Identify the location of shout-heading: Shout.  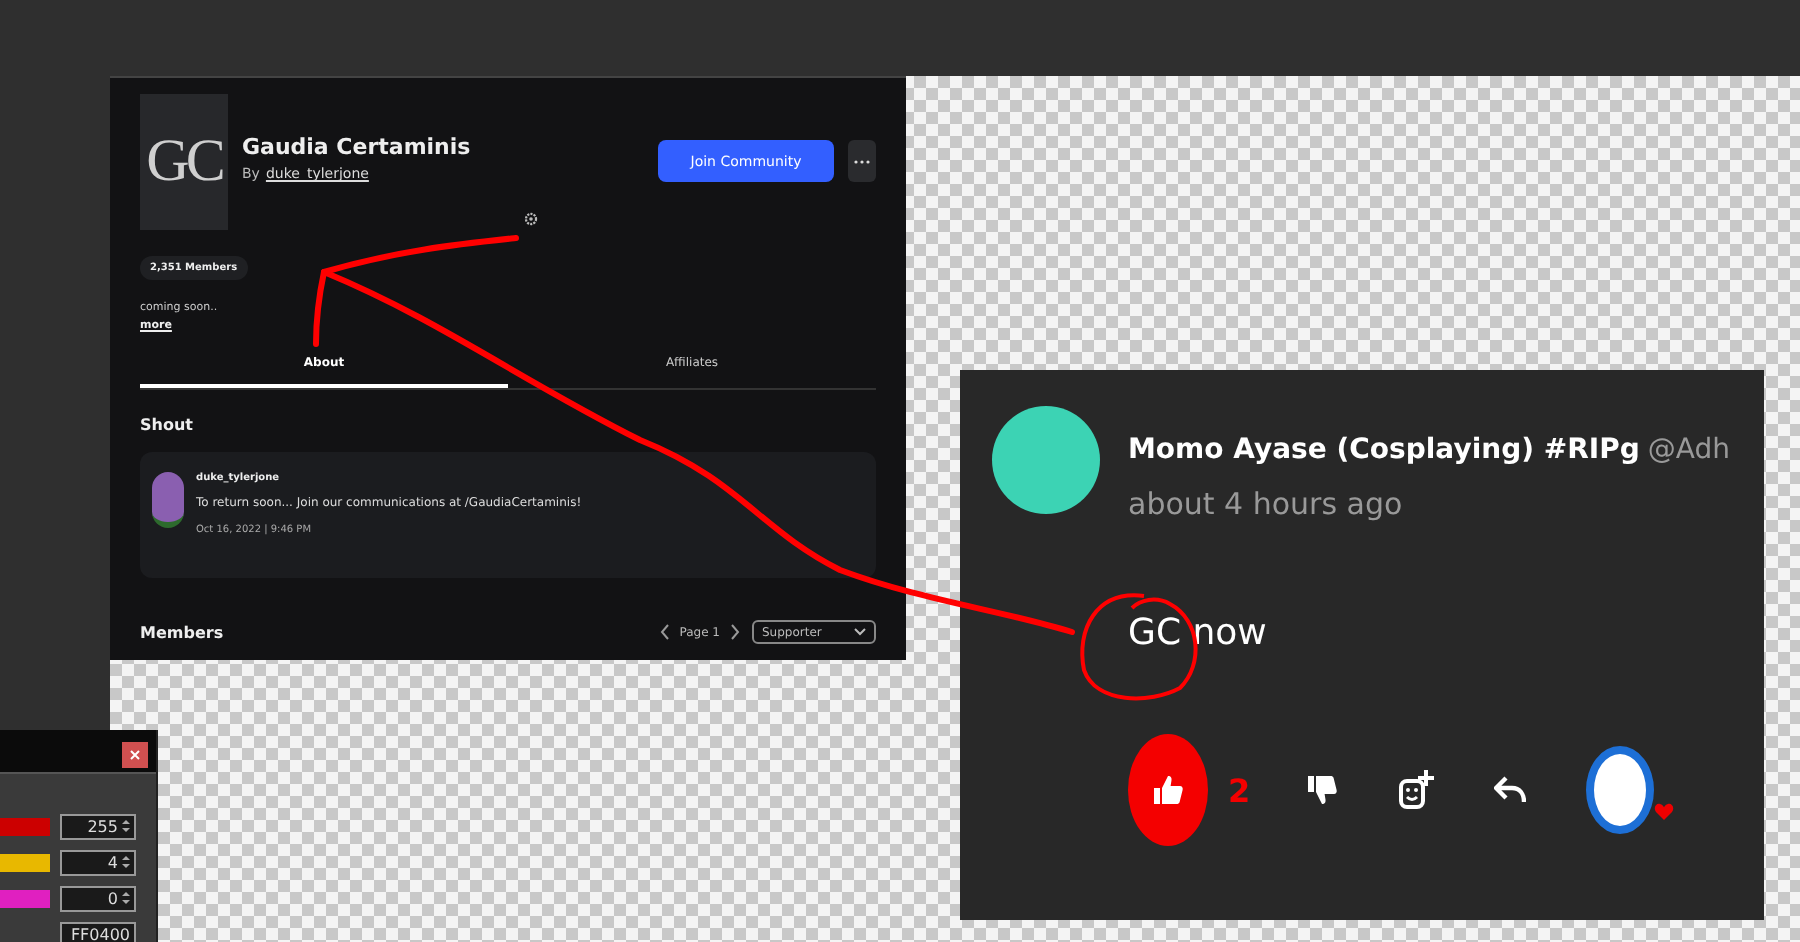
(167, 425).